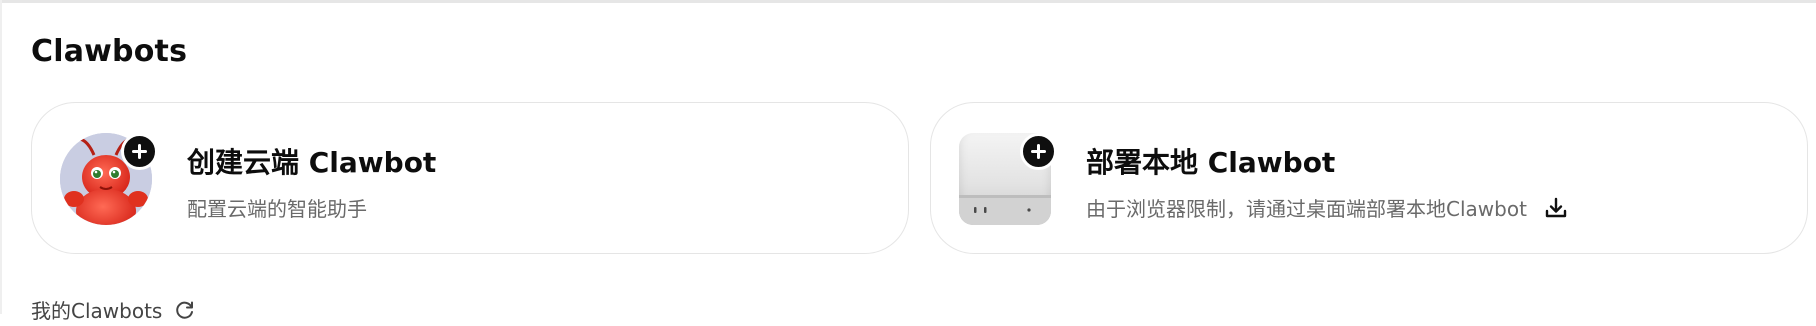  I want to click on page-title: Clawbots, so click(109, 51).